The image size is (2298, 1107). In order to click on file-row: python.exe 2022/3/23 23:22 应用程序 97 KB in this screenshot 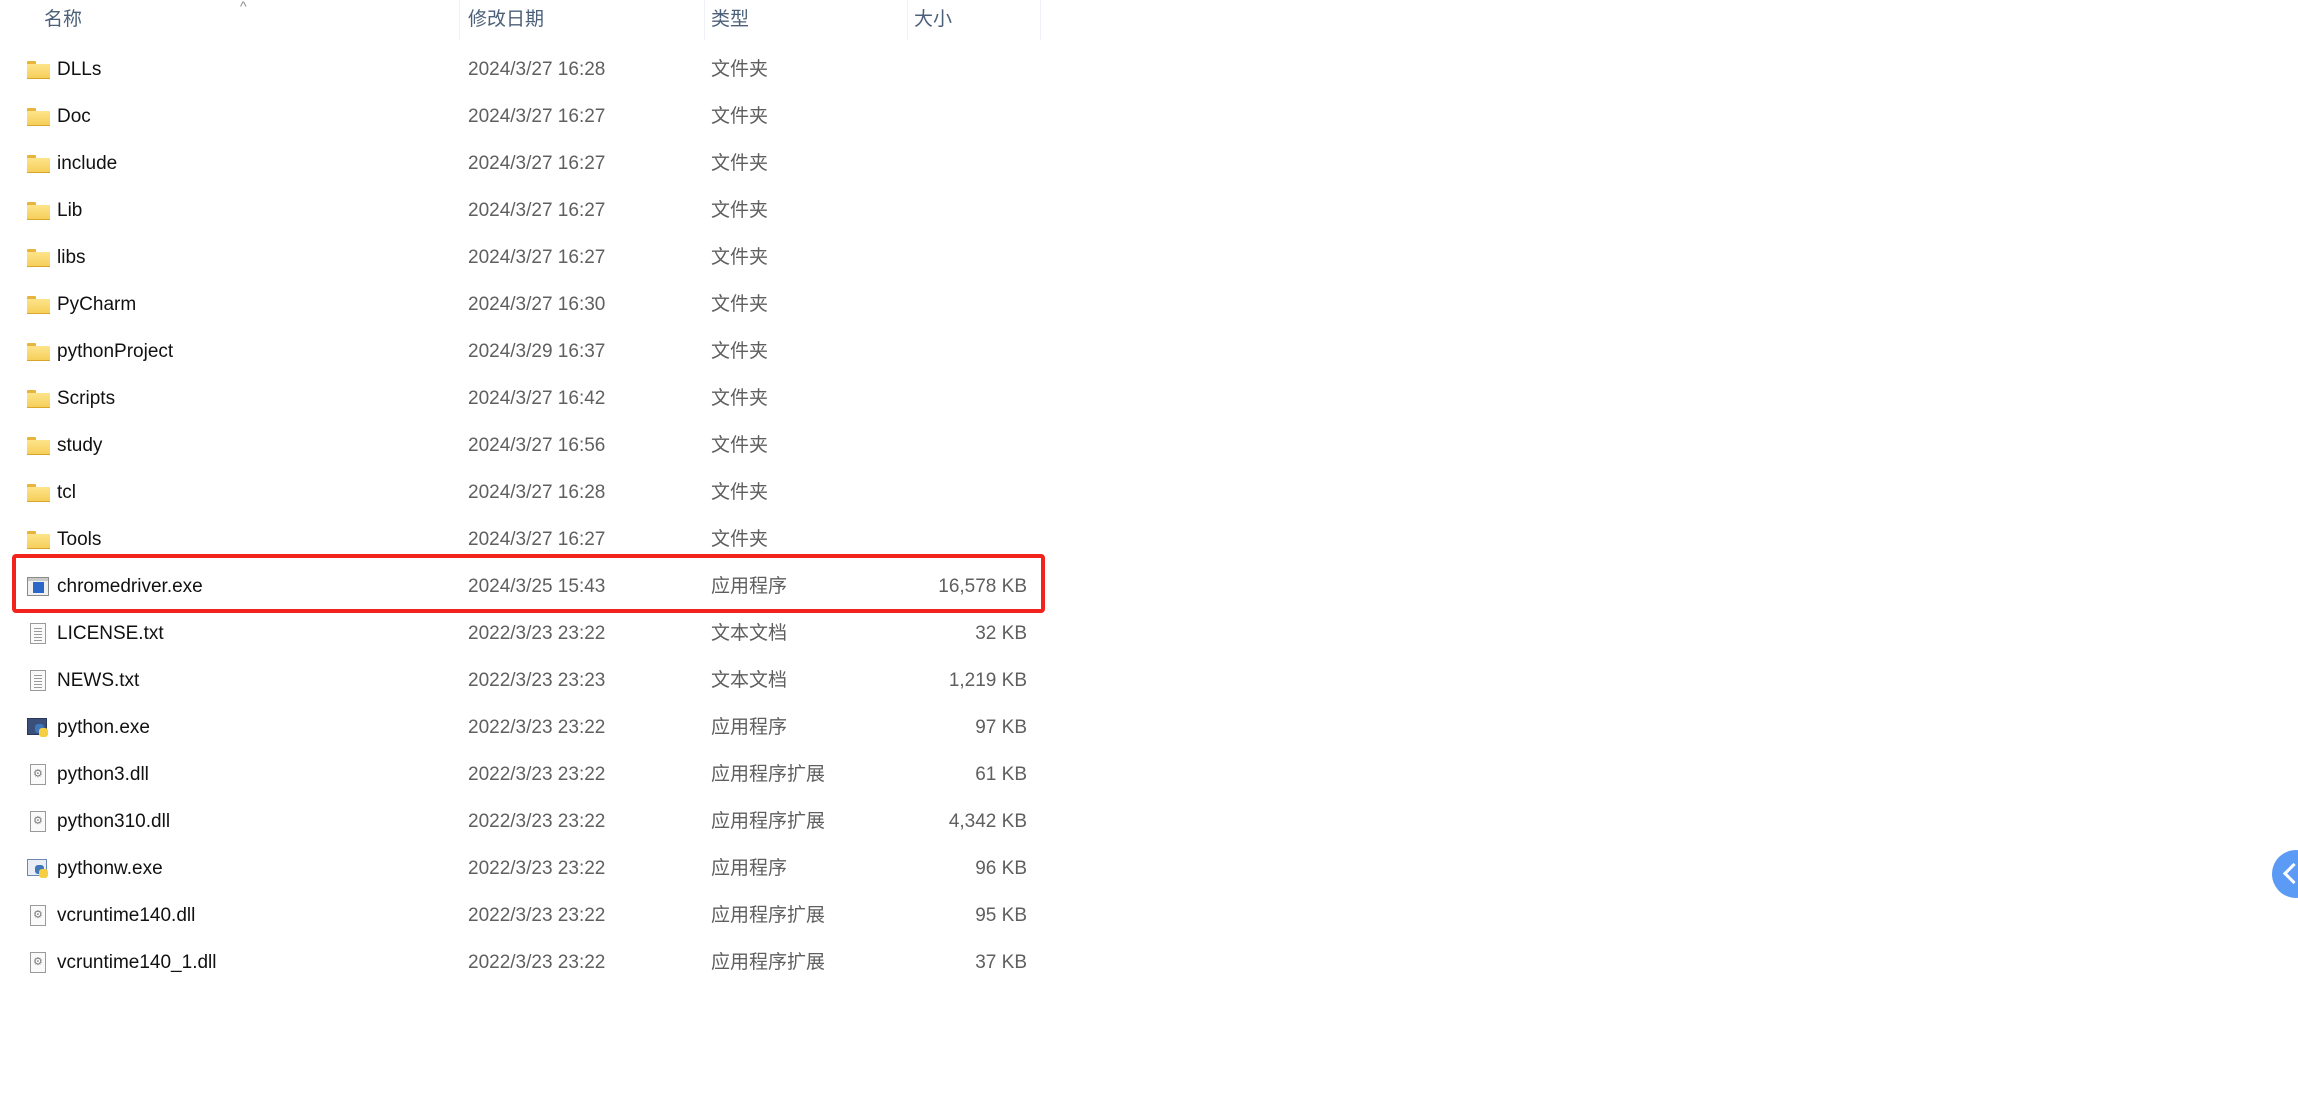, I will do `click(523, 727)`.